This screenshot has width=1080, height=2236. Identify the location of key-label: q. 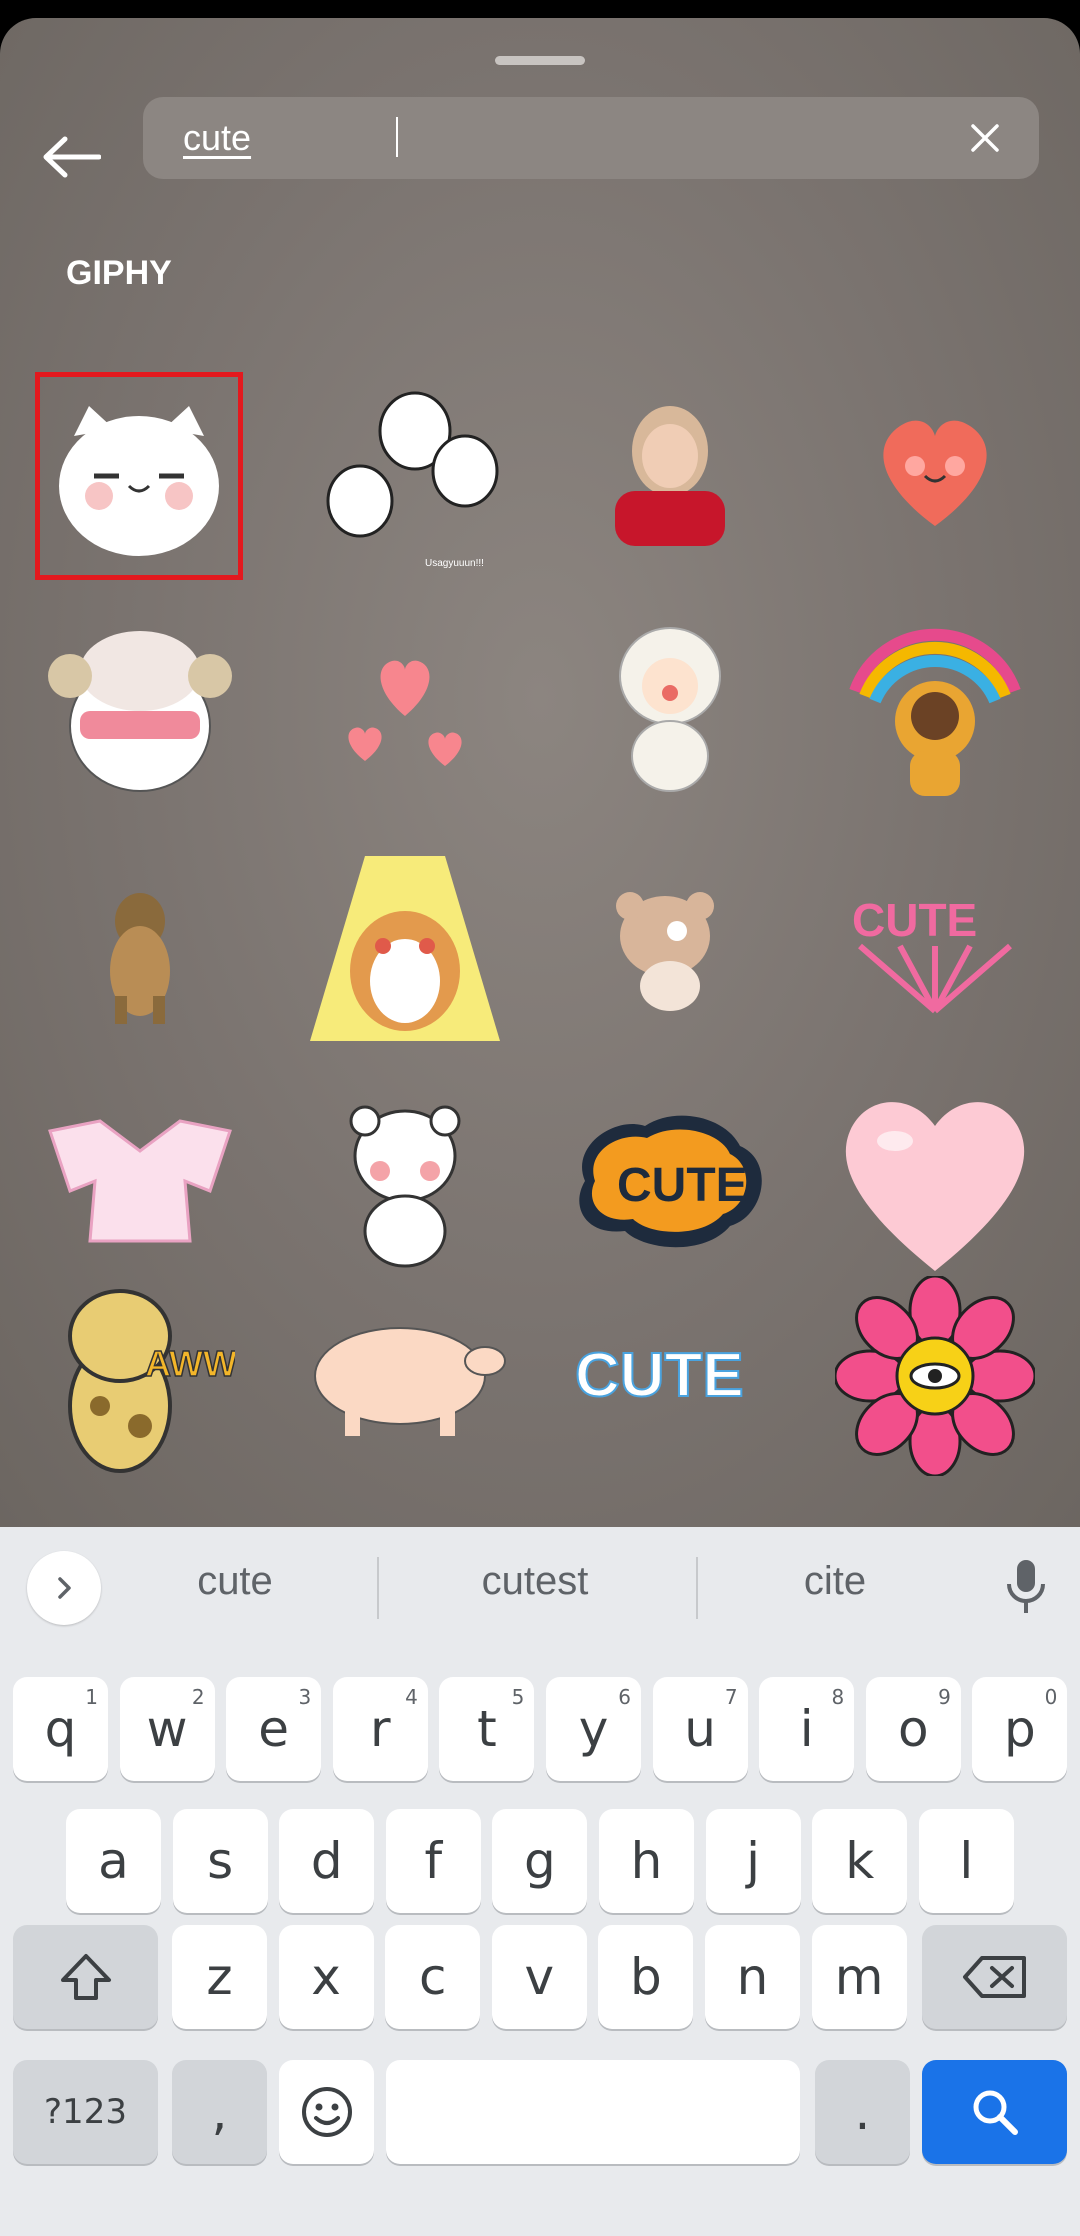
(60, 1729).